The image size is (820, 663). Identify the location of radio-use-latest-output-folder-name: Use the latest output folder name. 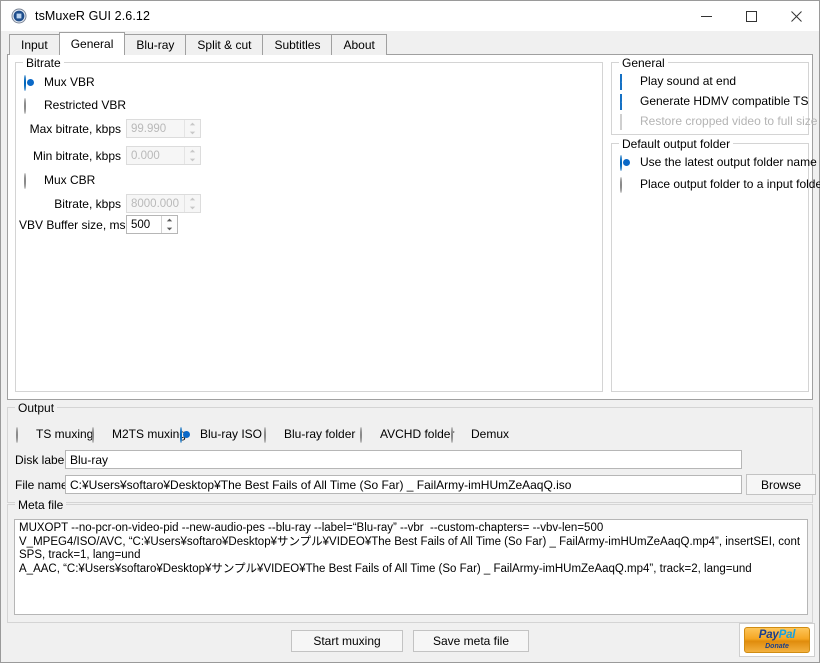
(718, 162).